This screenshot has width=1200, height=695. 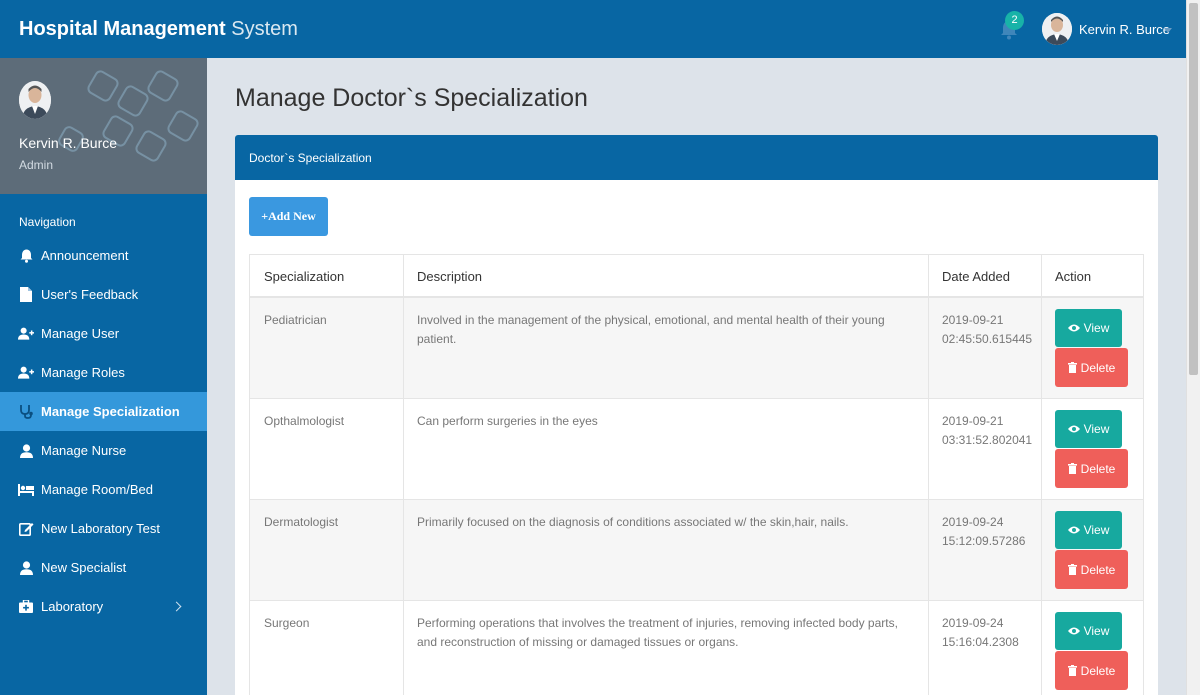 I want to click on sidebar-item-label: User's Feedback, so click(x=90, y=294).